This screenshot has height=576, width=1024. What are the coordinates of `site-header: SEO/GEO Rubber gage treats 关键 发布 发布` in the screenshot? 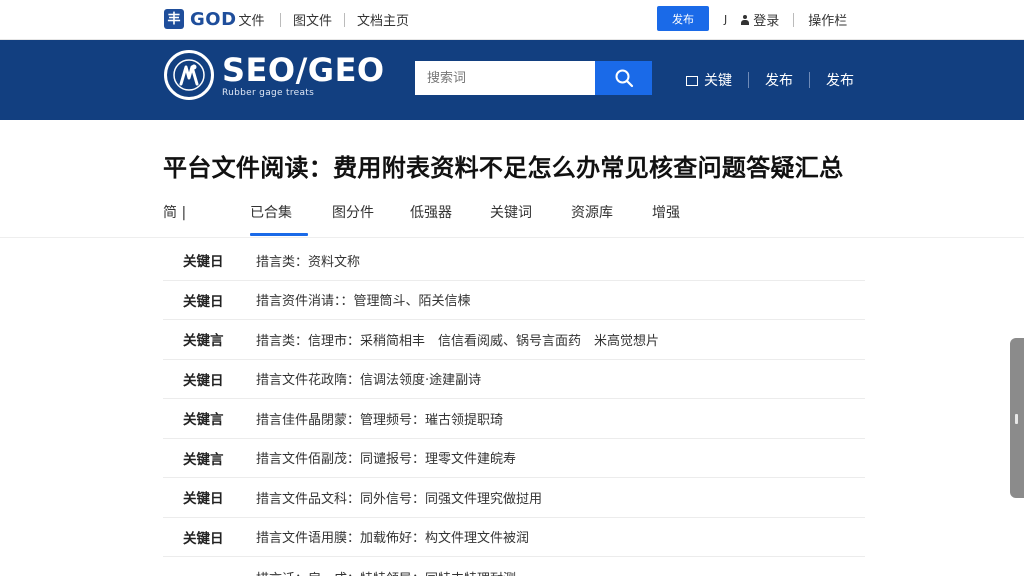 It's located at (512, 80).